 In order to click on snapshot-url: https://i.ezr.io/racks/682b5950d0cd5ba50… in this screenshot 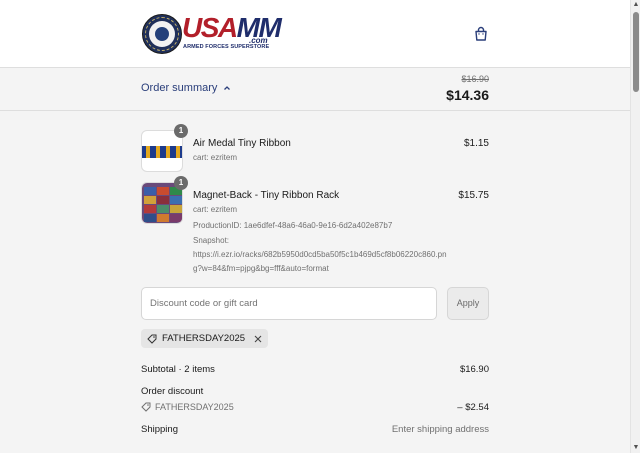, I will do `click(320, 254)`.